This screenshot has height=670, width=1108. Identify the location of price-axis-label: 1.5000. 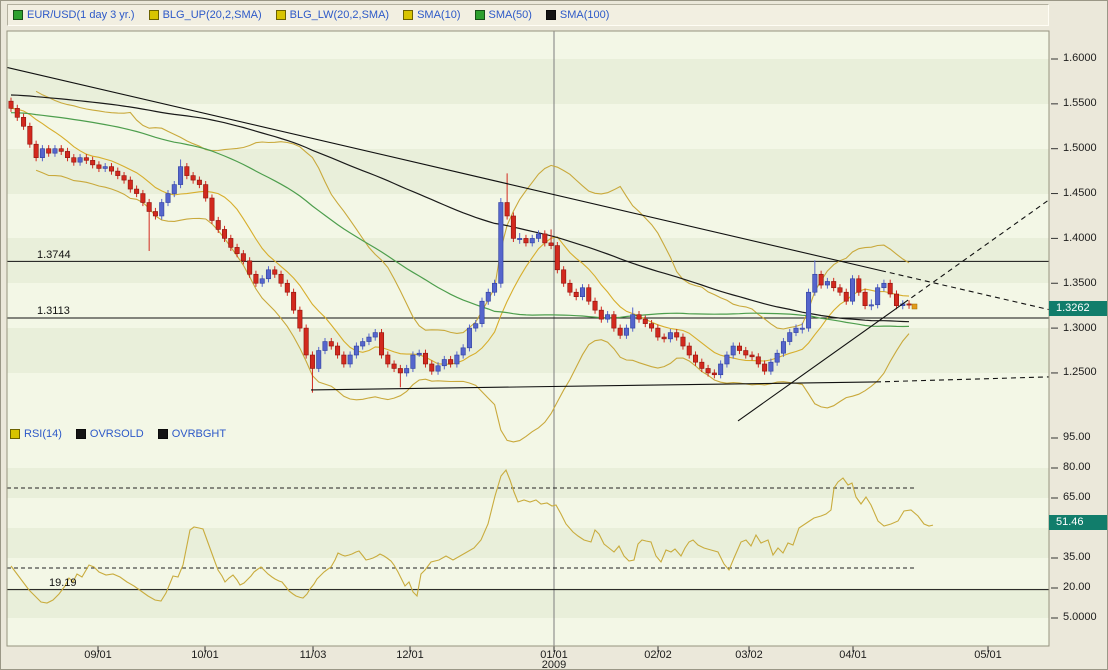
(1080, 148).